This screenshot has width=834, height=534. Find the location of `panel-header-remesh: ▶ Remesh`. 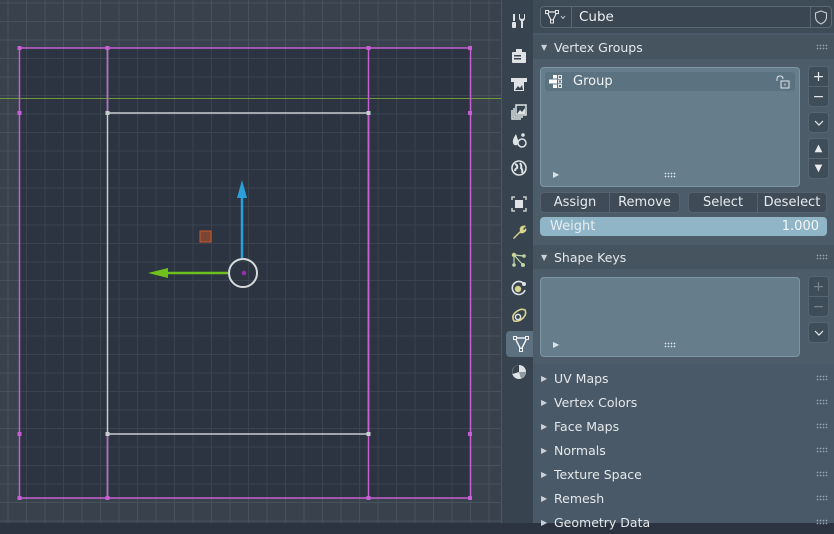

panel-header-remesh: ▶ Remesh is located at coordinates (683, 498).